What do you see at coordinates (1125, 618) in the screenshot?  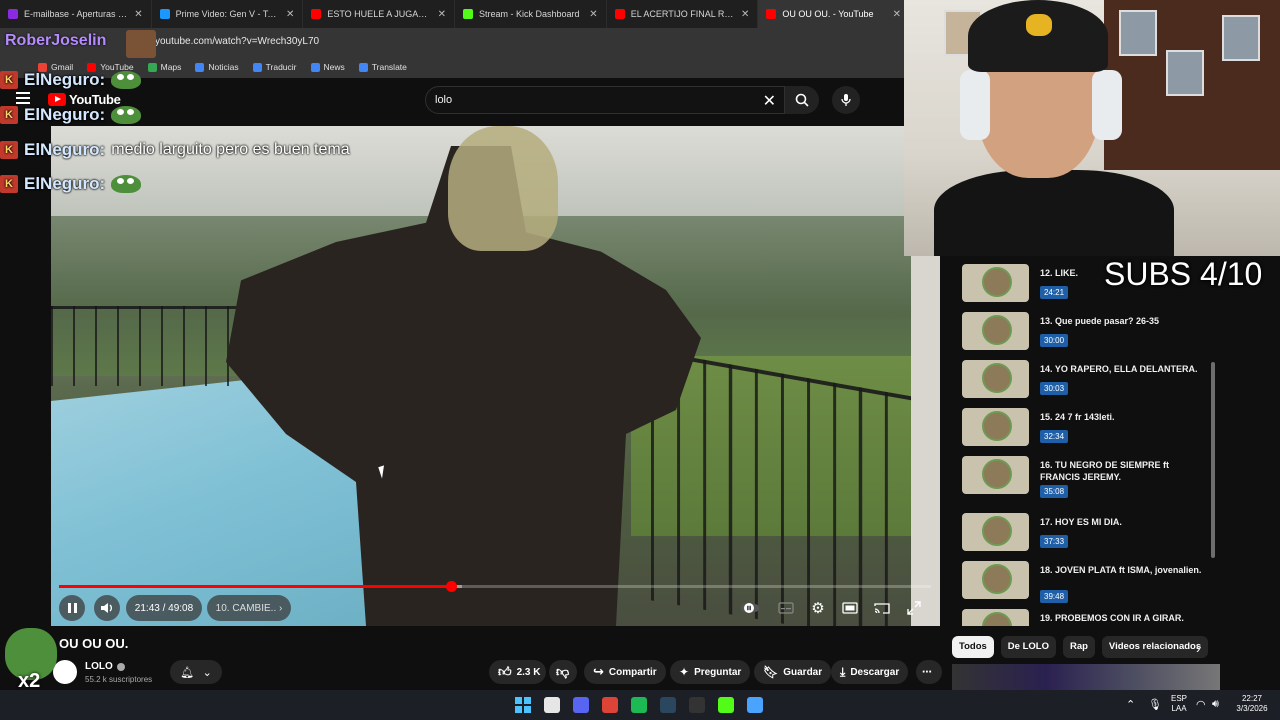 I see `playlist-item-title: 19. PROBEMOS CON IR A GIRAR.` at bounding box center [1125, 618].